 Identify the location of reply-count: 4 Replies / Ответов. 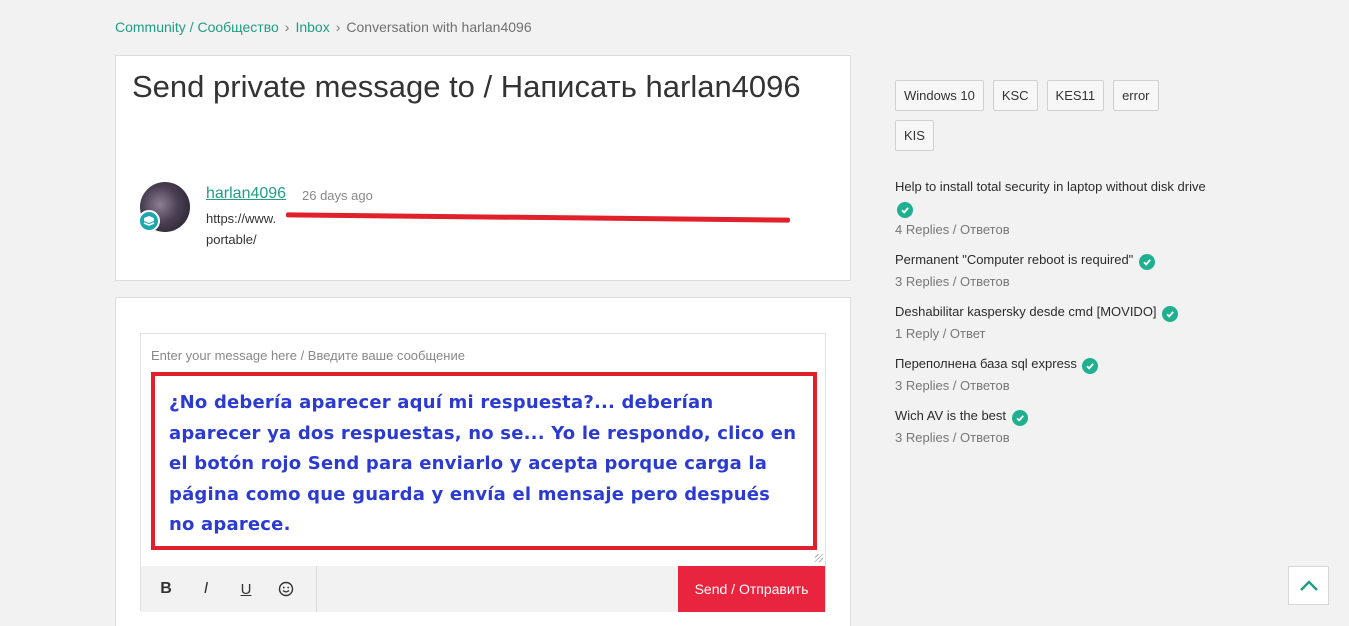
(952, 229).